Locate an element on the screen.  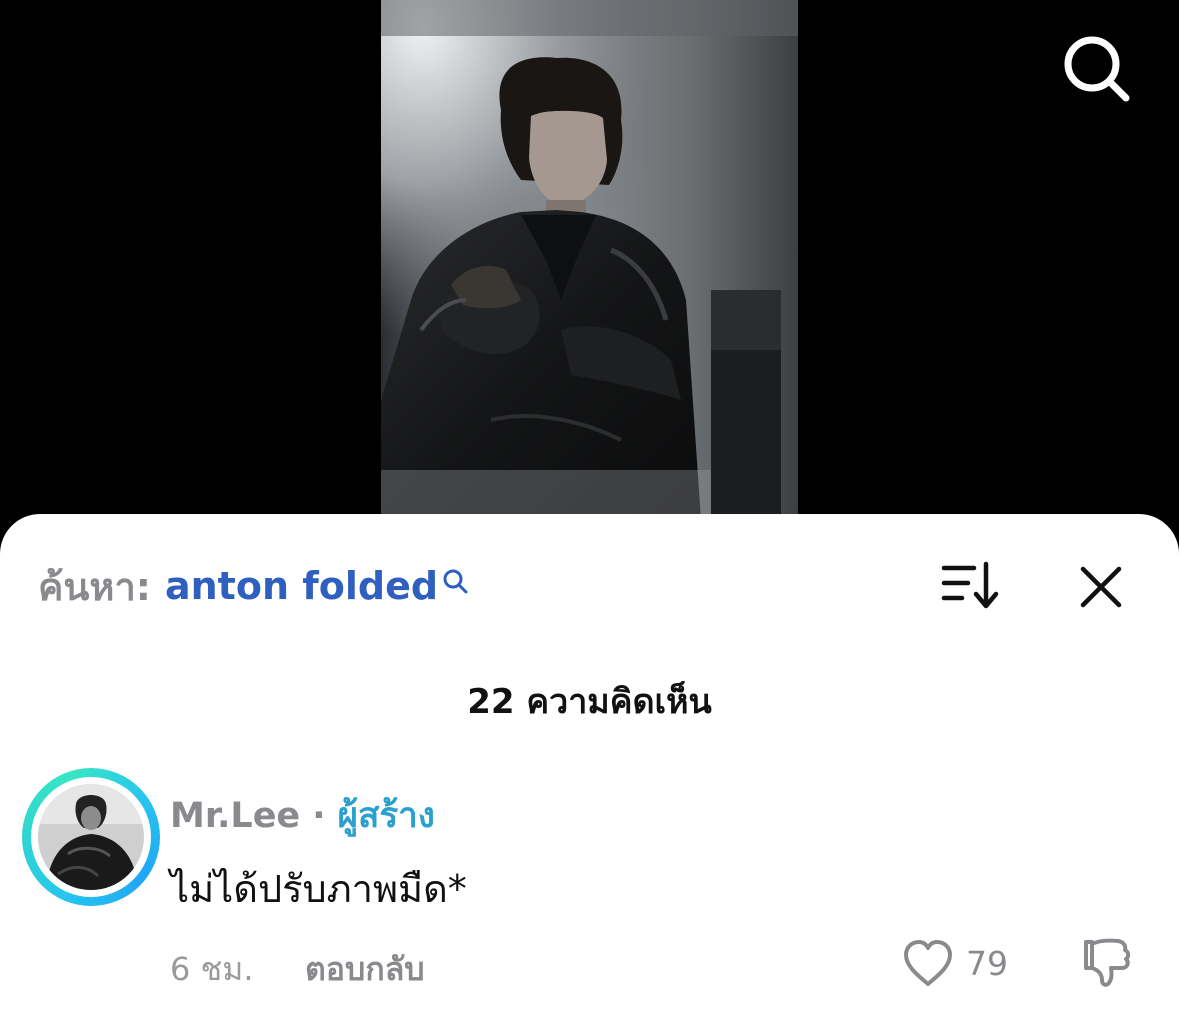
avatar-image is located at coordinates (91, 837).